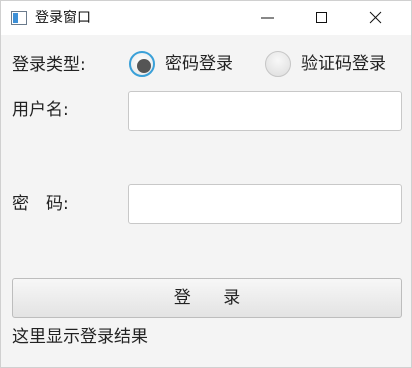 This screenshot has height=368, width=412. I want to click on minimize-icon, so click(267, 18).